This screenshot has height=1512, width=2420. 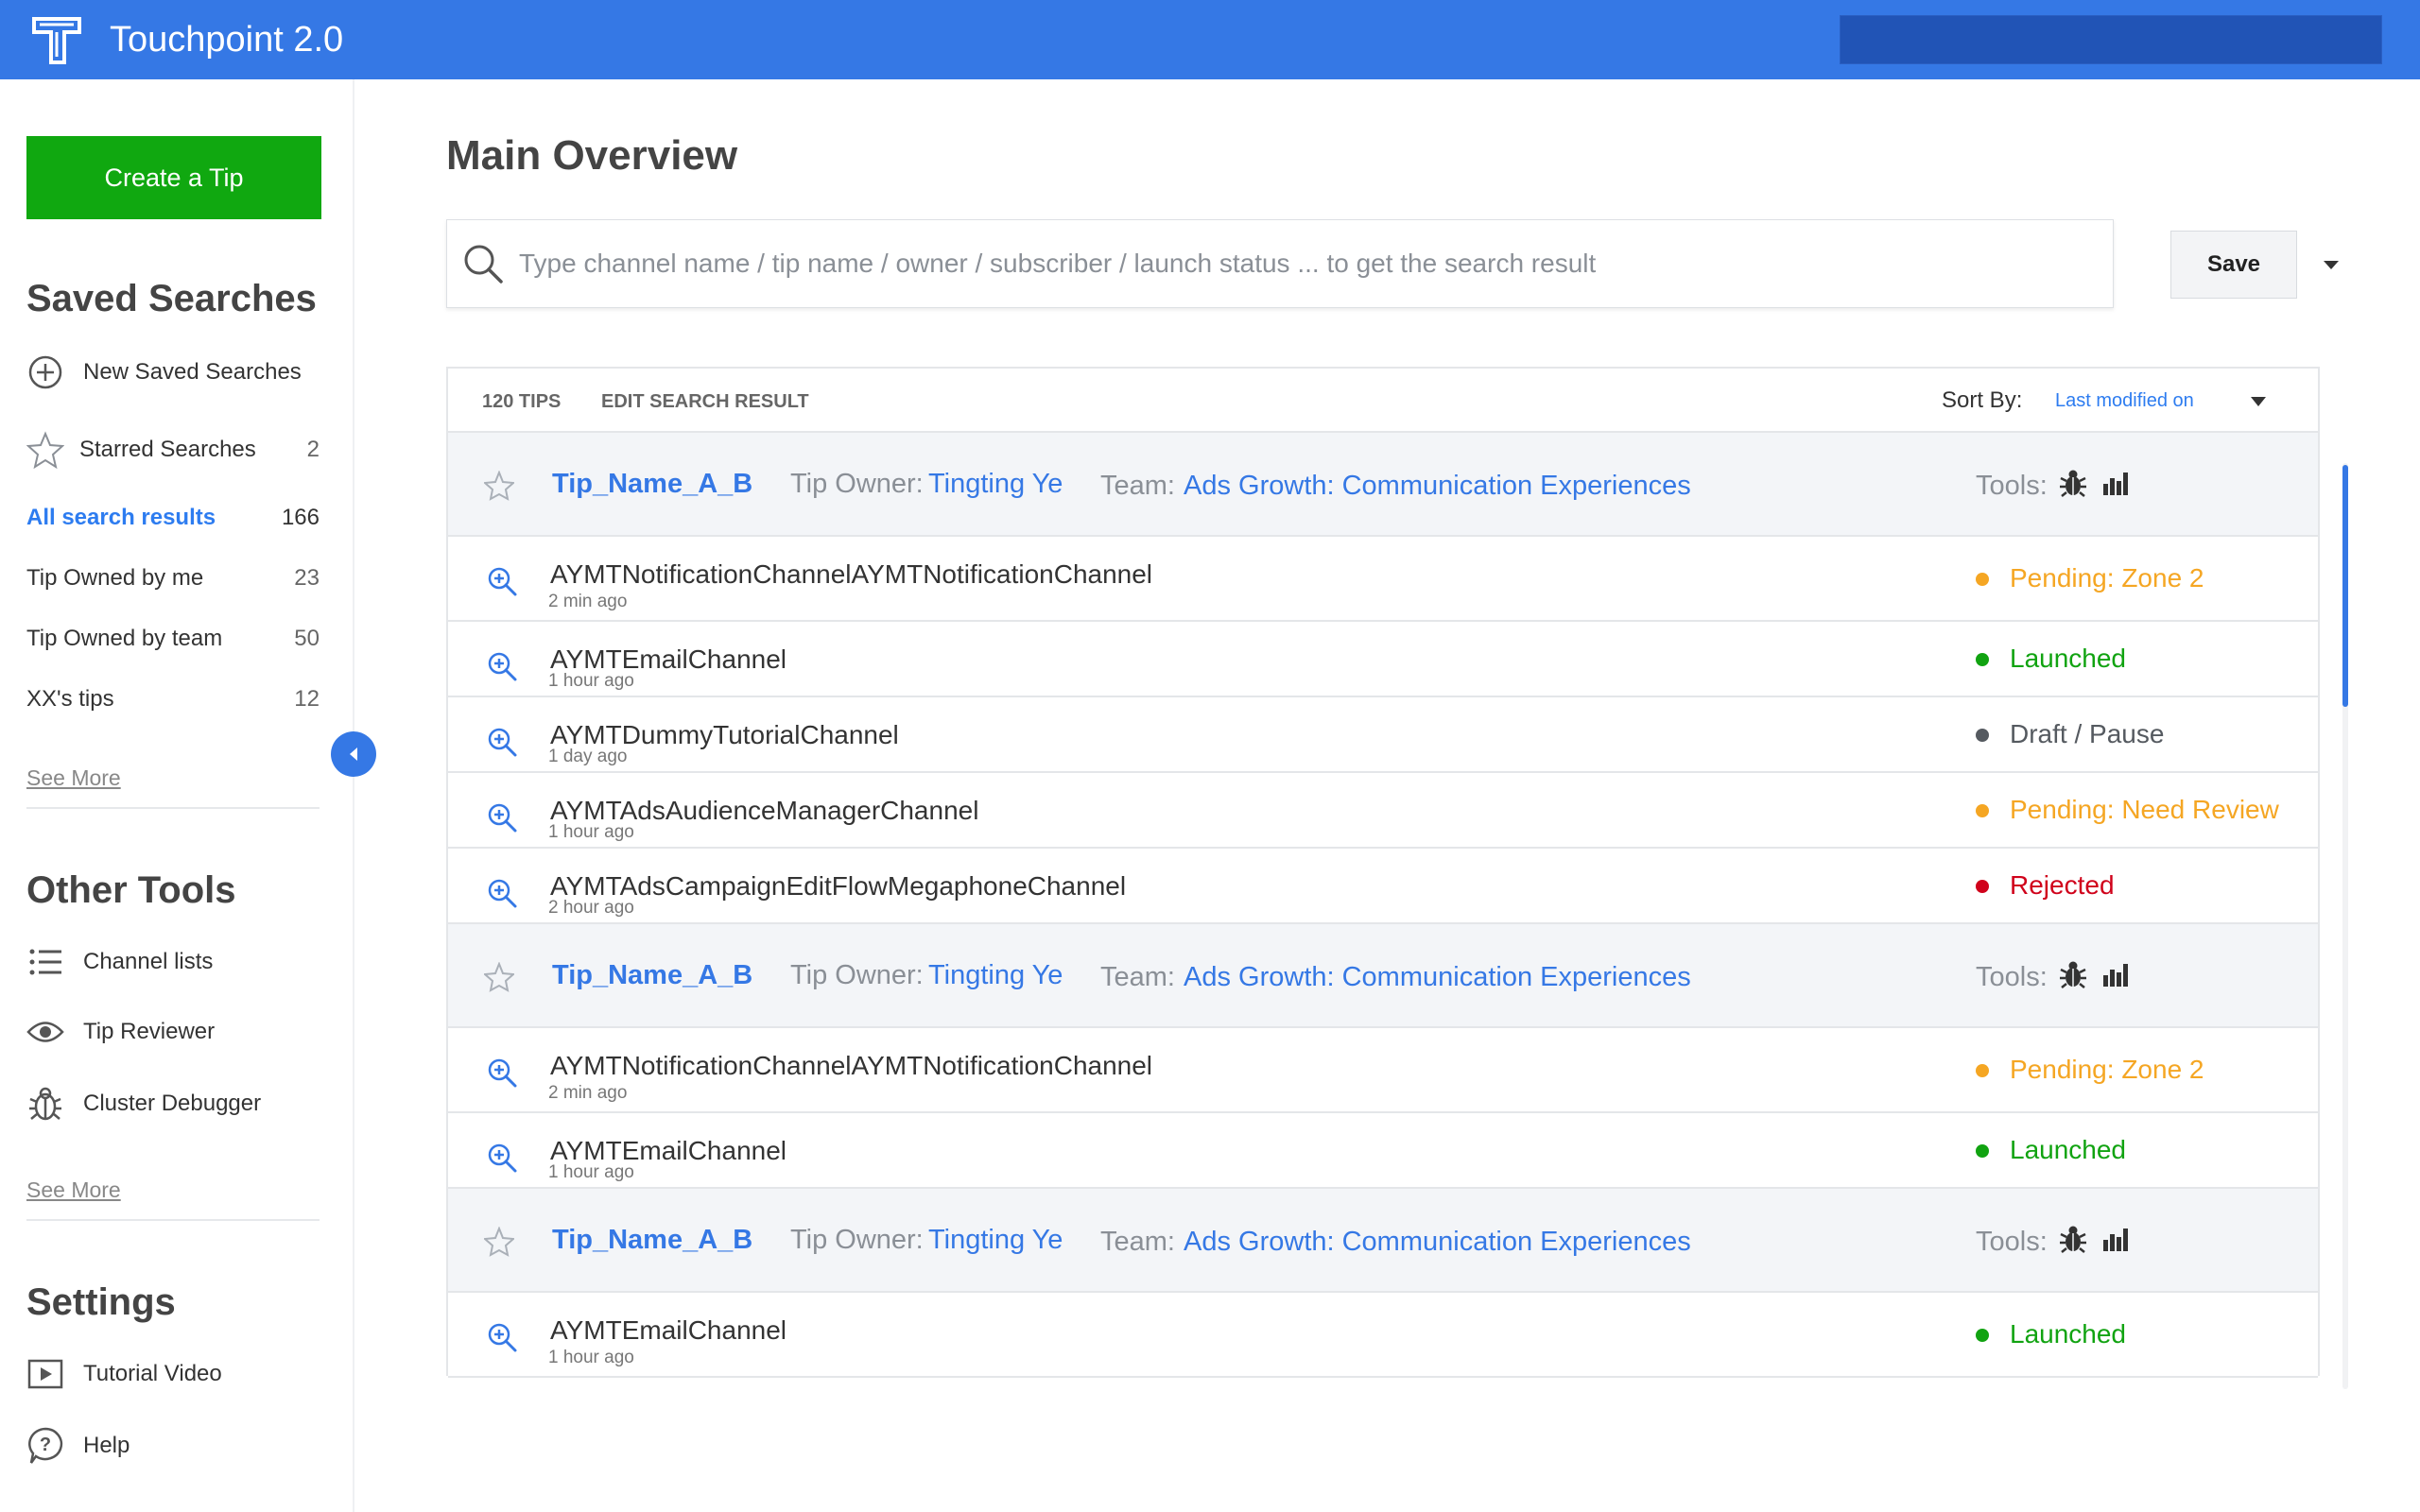 I want to click on starred-label: Starred Searches, so click(x=167, y=449).